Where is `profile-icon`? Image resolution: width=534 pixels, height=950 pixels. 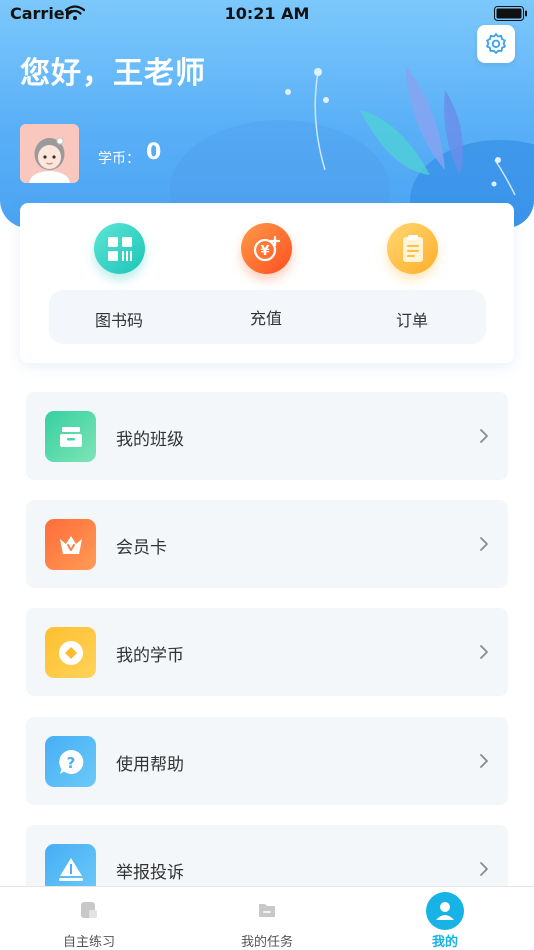
profile-icon is located at coordinates (445, 911).